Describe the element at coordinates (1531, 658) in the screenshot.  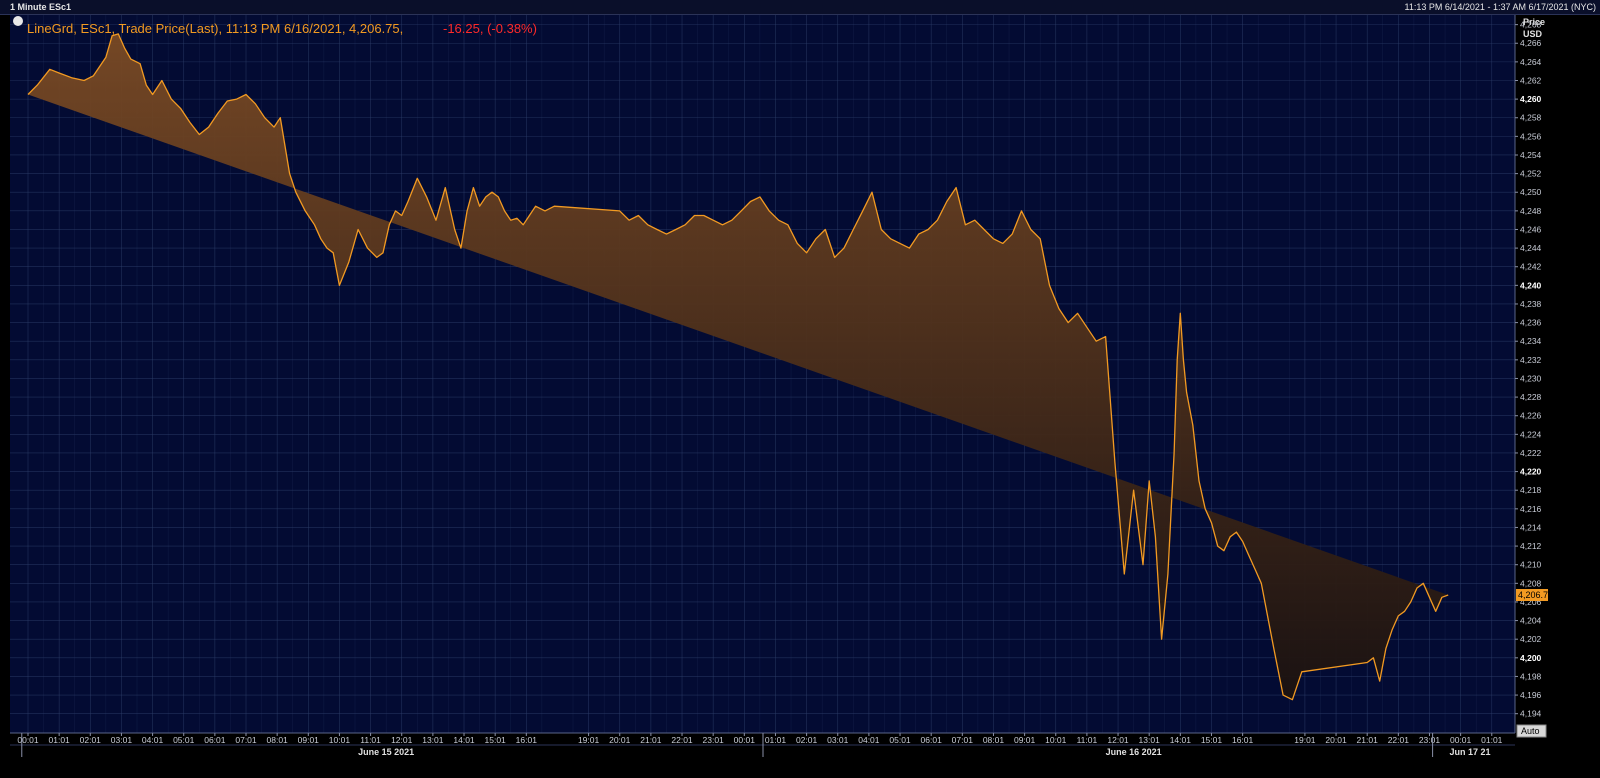
I see `y-tick-label: 4,200` at that location.